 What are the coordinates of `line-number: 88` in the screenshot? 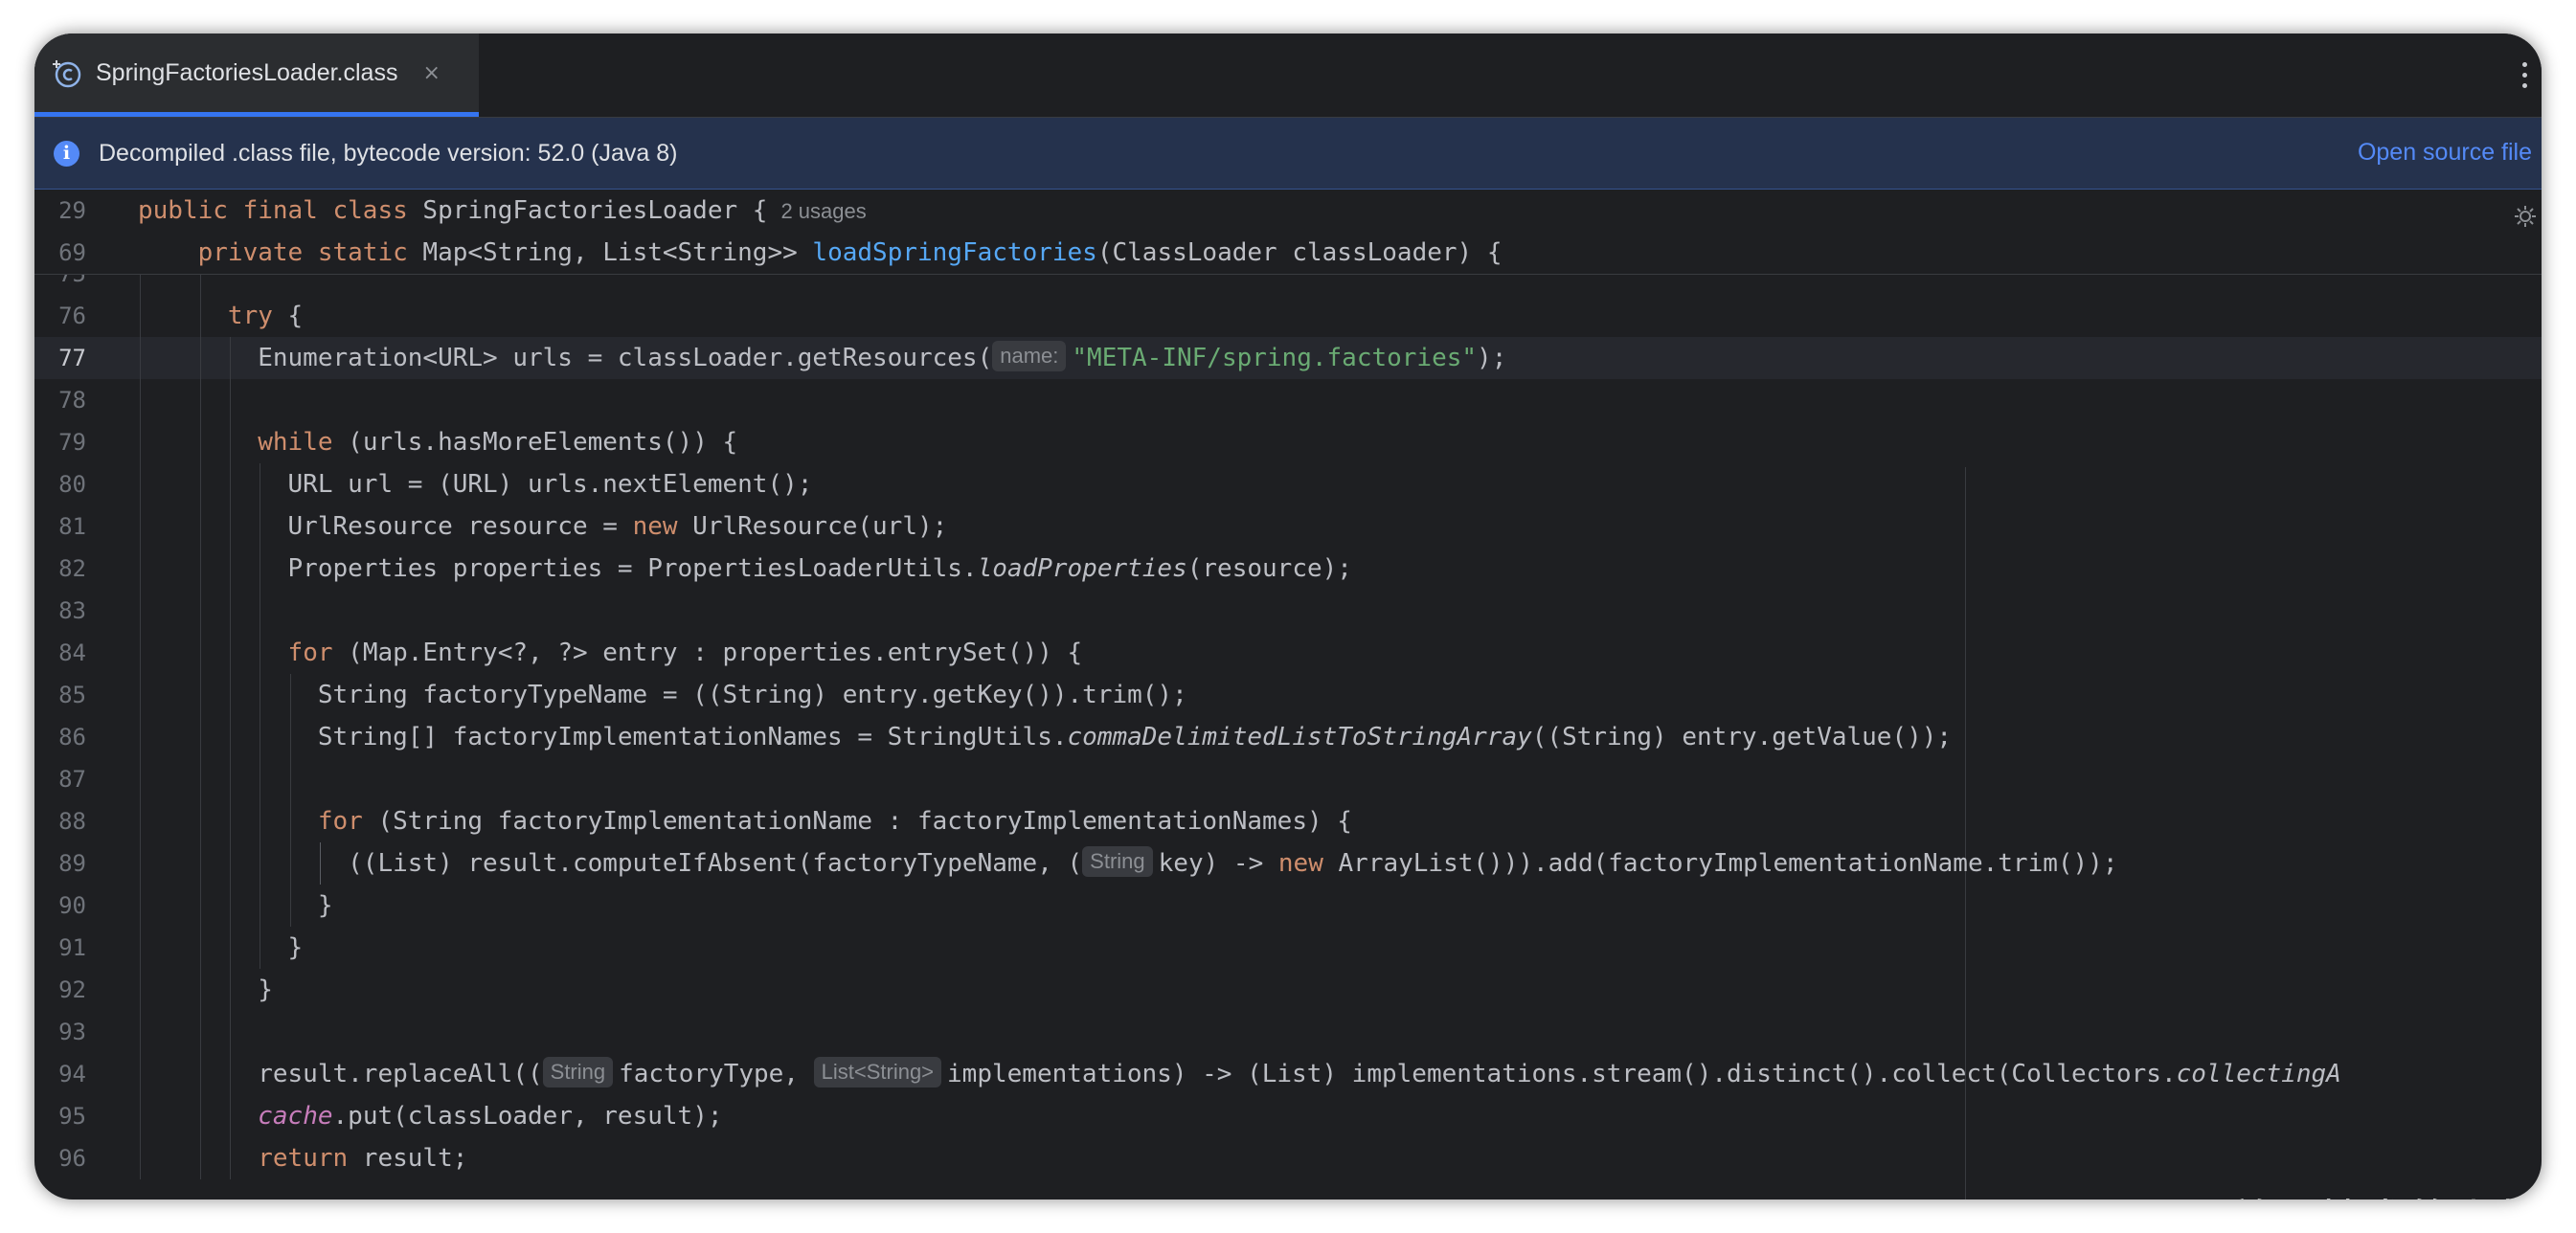 It's located at (72, 821).